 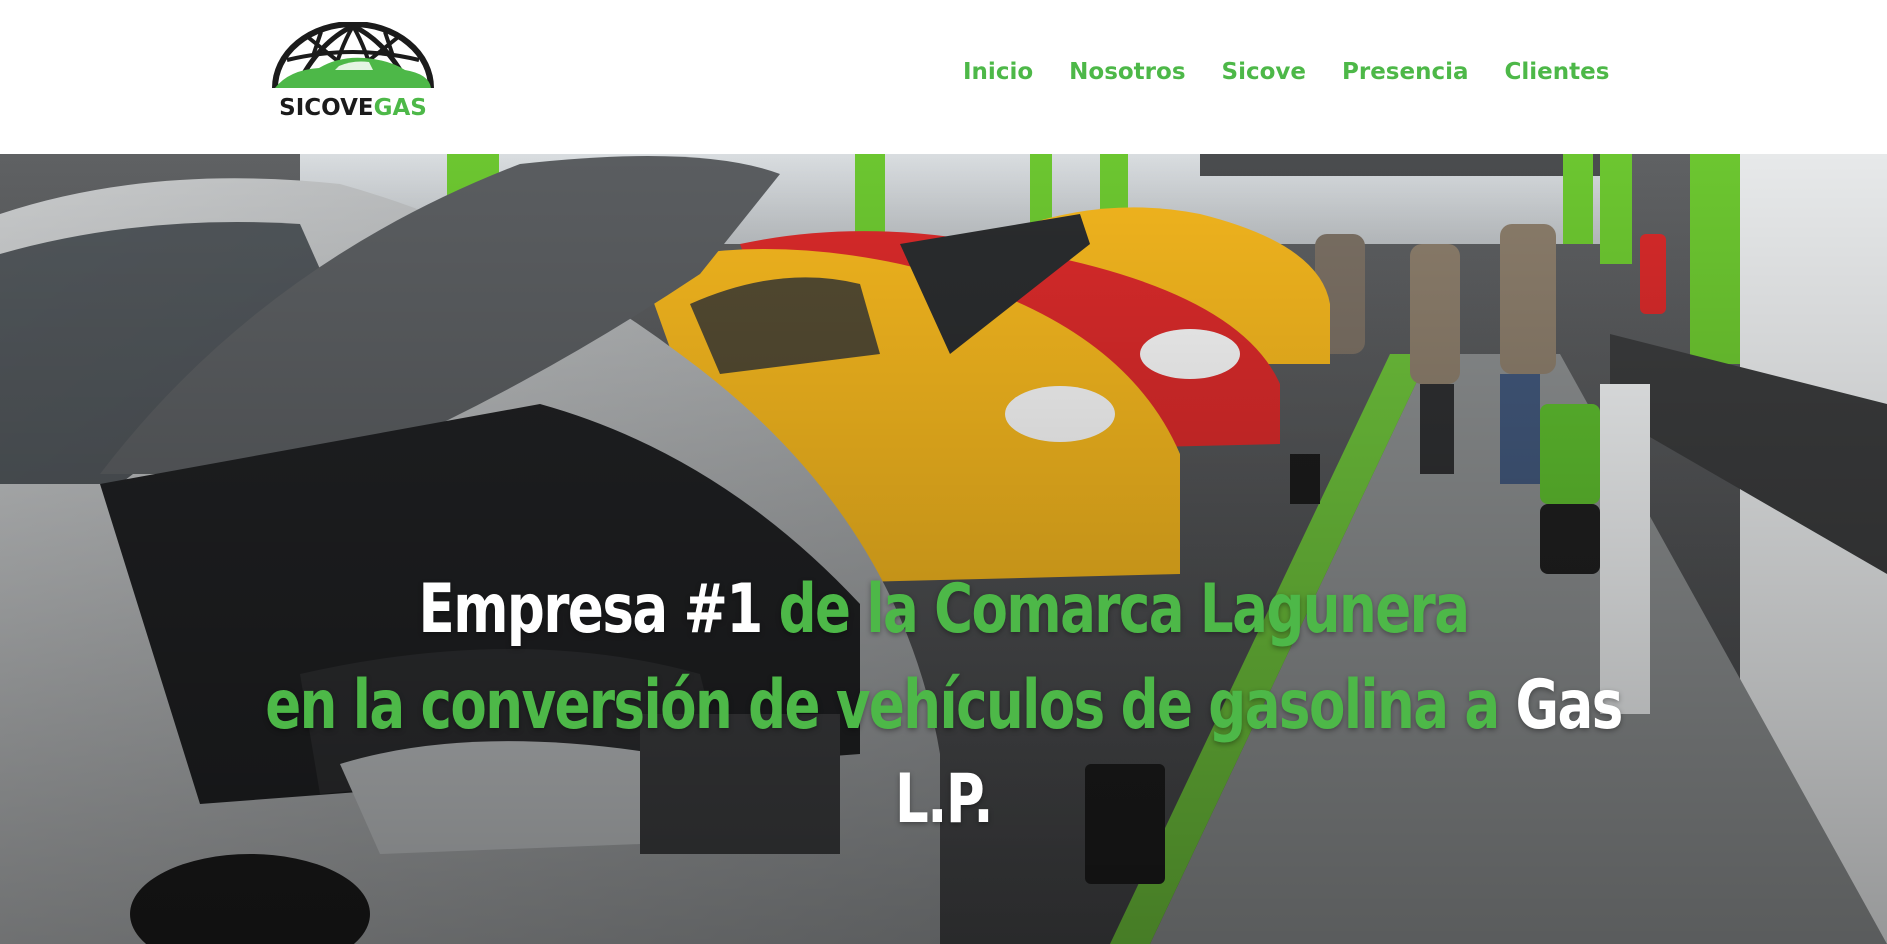 I want to click on nav-item-inicio: Inicio, so click(x=998, y=72).